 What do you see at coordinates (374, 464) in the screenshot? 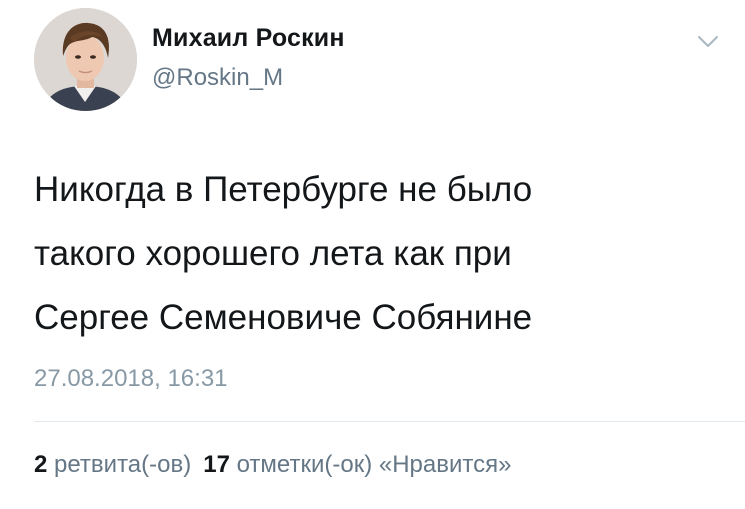
I see `likes-label: отметки(-ок) «Нравится»` at bounding box center [374, 464].